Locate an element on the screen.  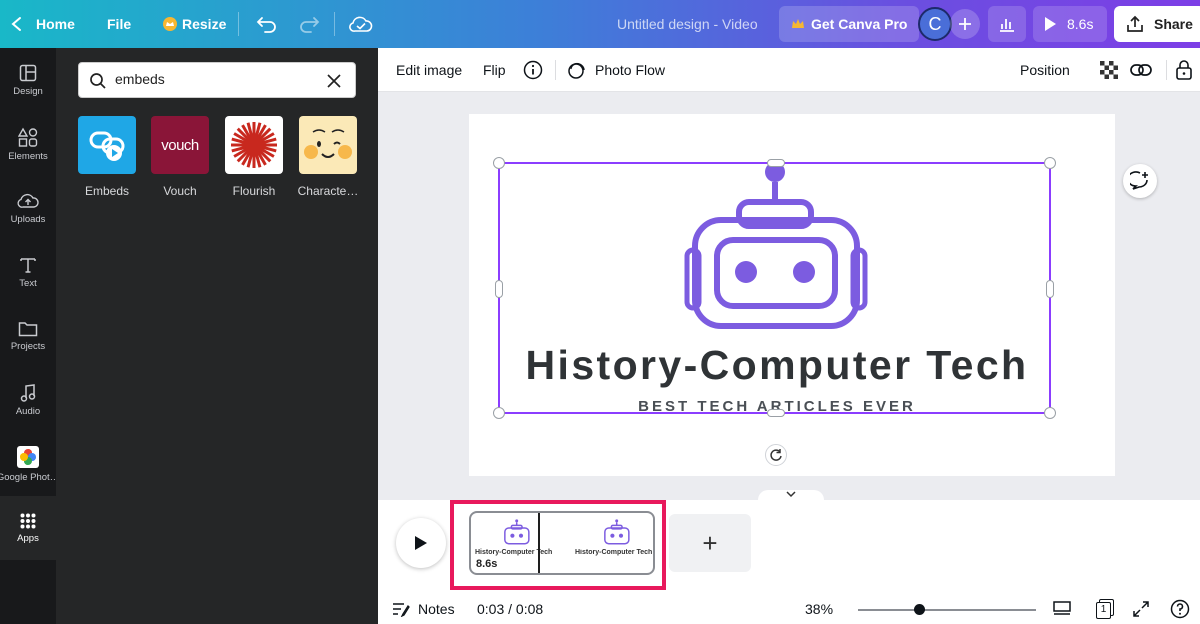
page-count-button: 1 is located at coordinates (1105, 609).